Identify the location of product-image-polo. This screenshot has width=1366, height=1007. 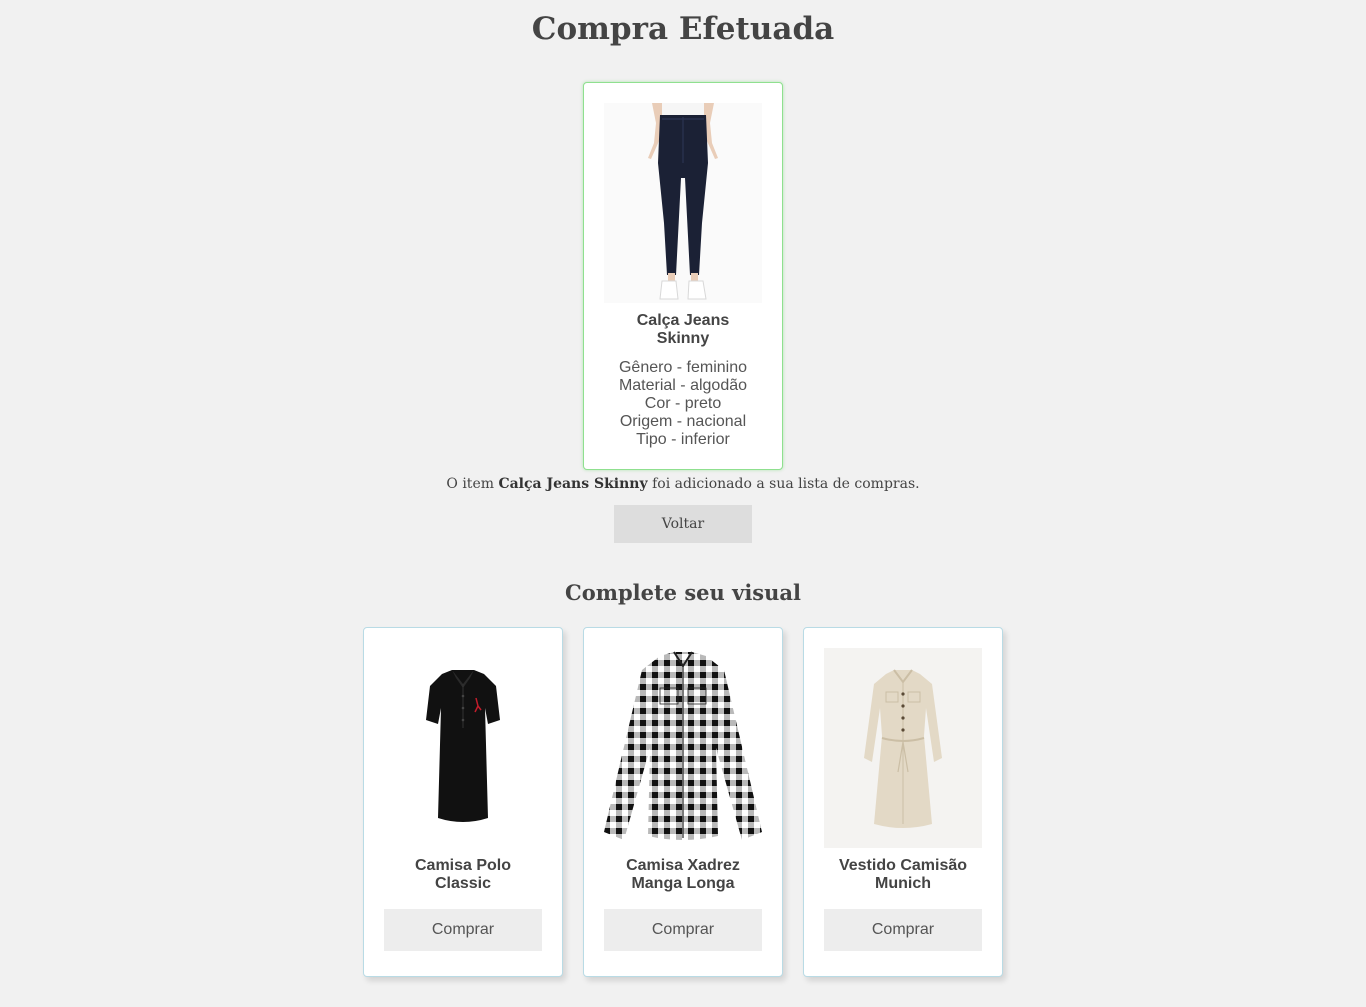
(463, 748).